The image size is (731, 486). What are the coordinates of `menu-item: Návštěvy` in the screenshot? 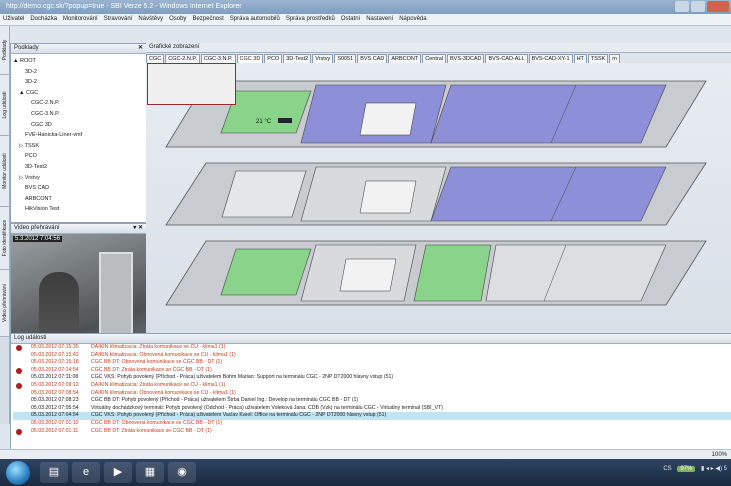 It's located at (150, 19).